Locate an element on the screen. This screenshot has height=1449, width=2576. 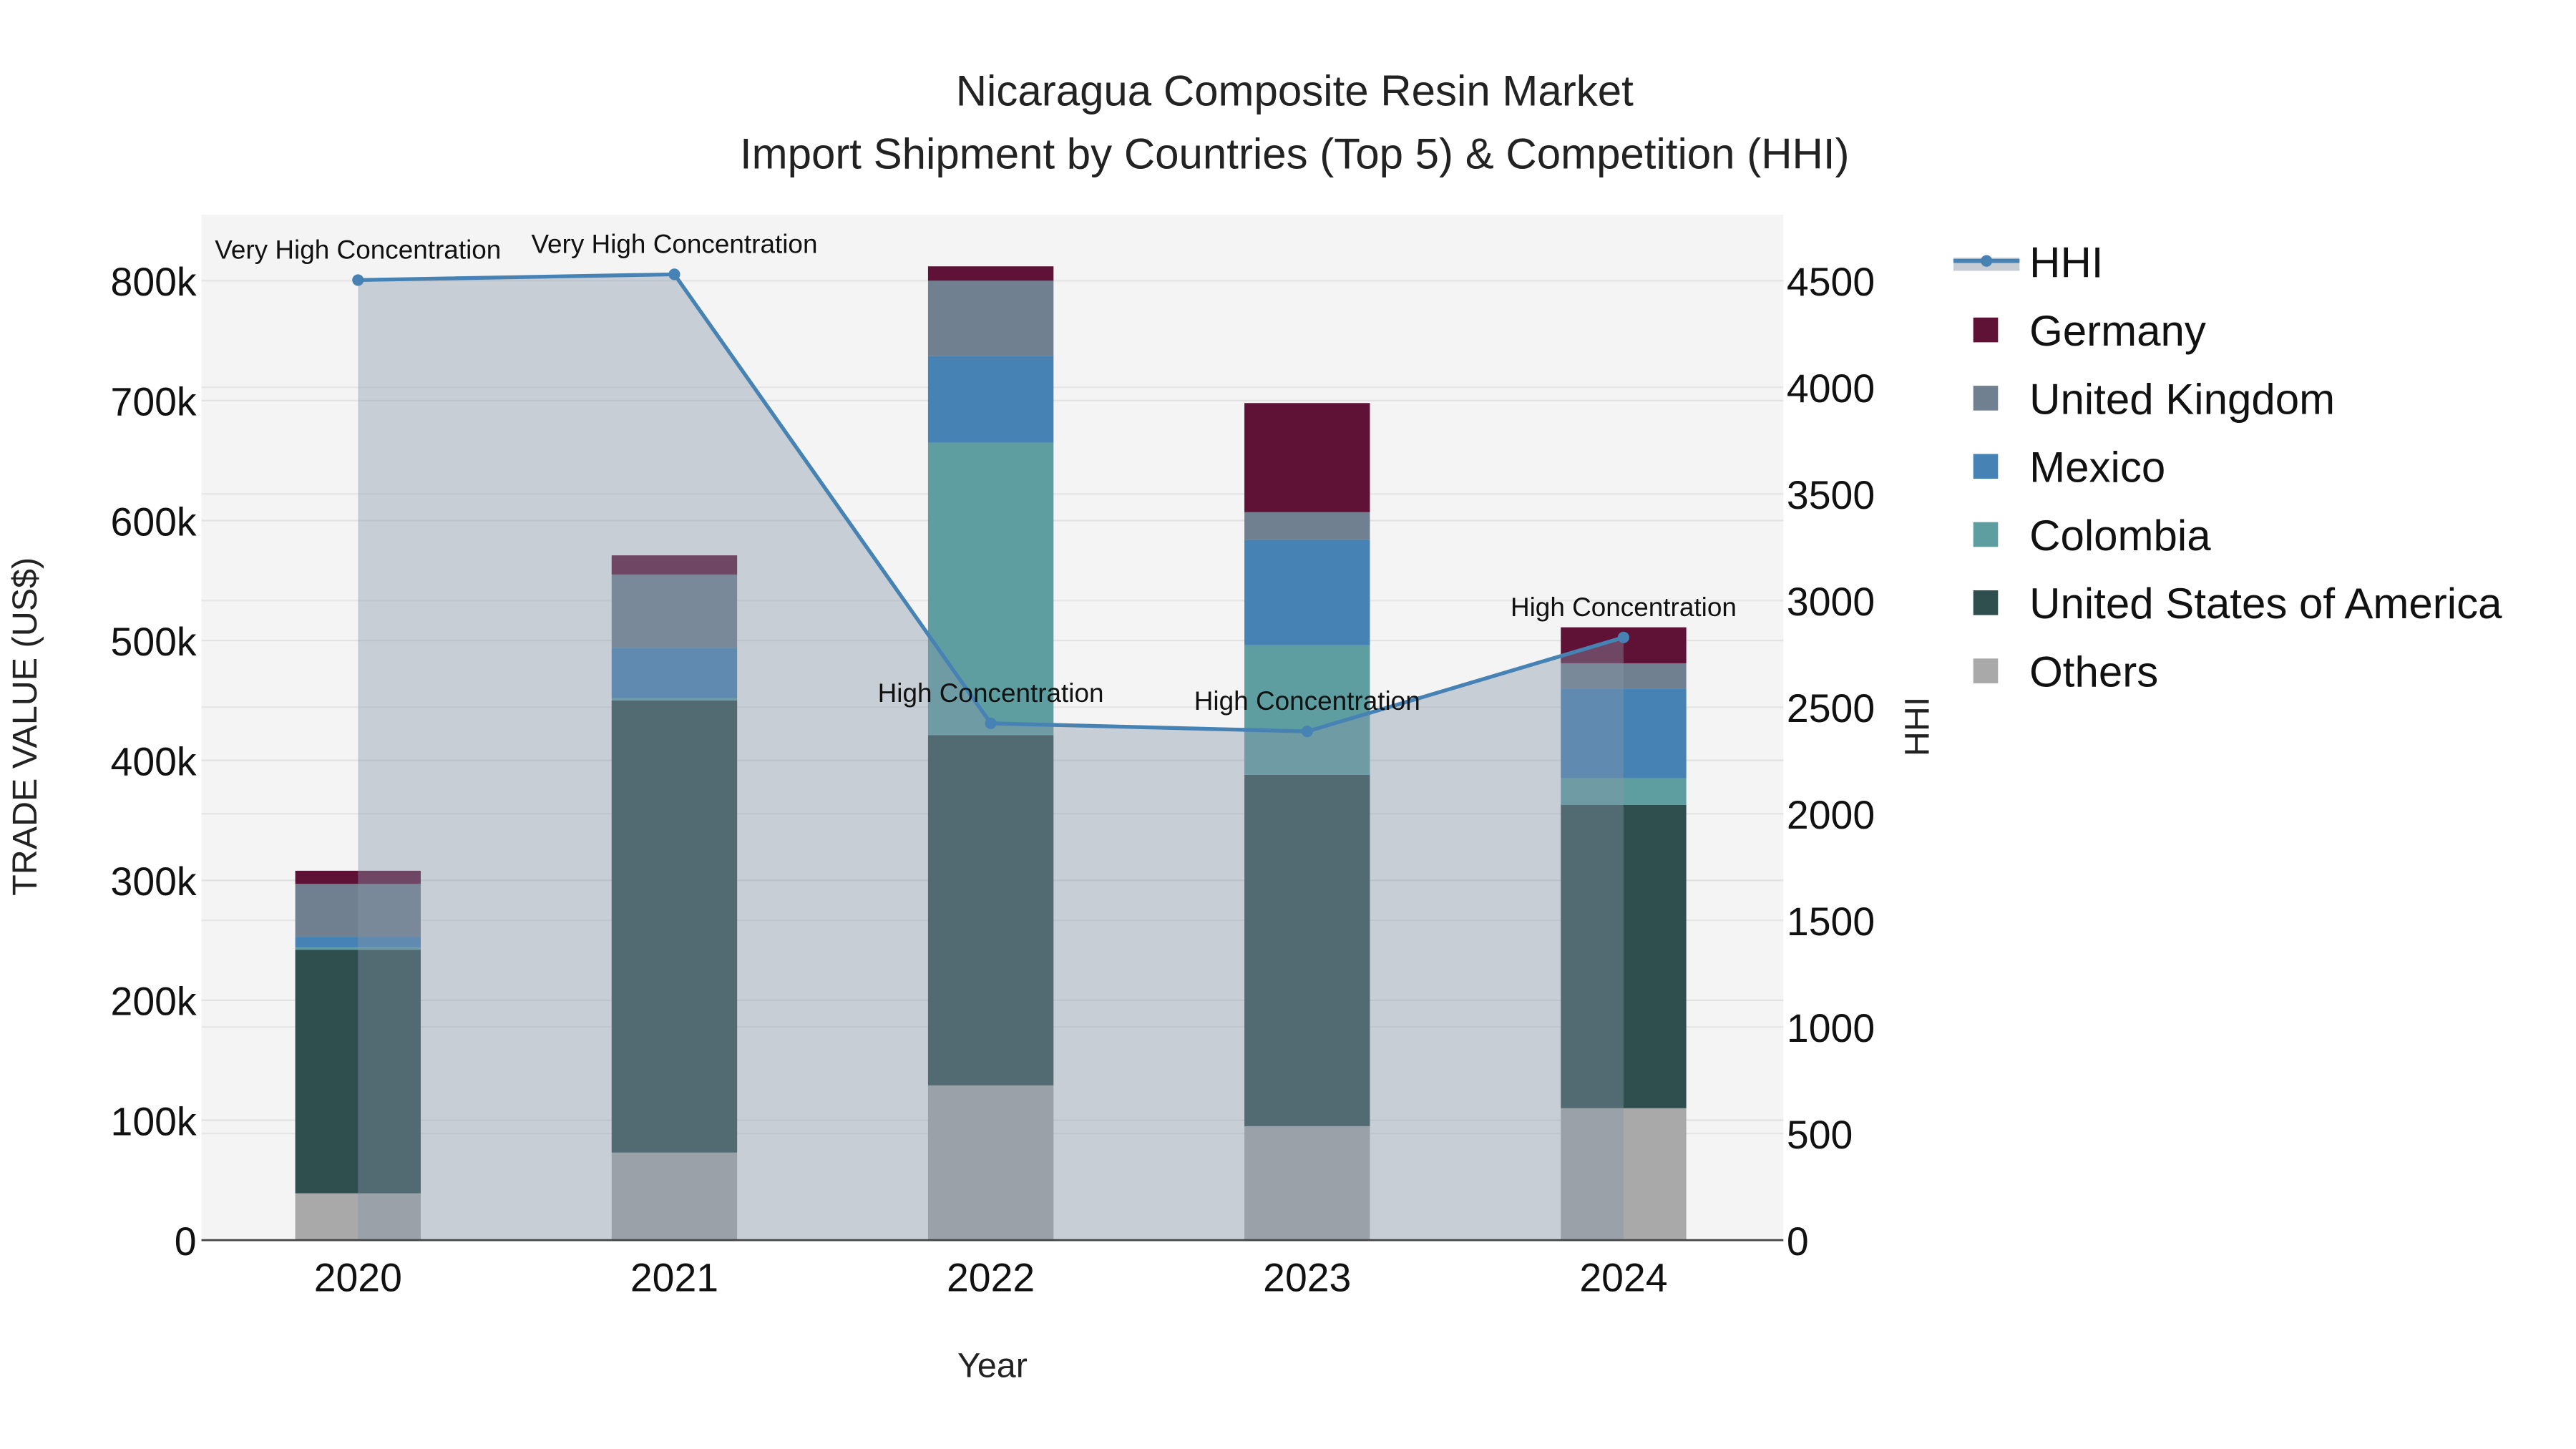
y2-axis-ticks: 0 500 1000 1500 2000 2500 3000 3500 4000 4500 is located at coordinates (1831, 762).